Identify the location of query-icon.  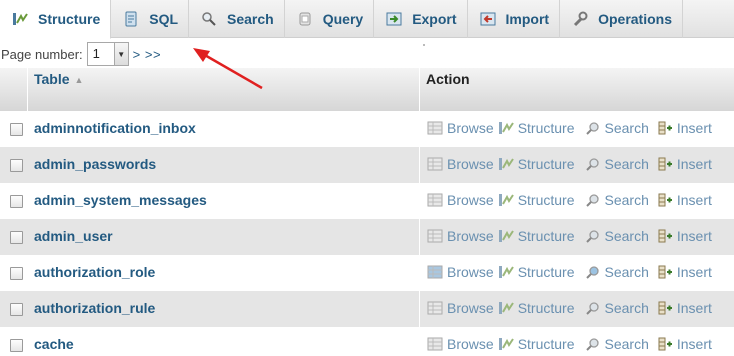
(305, 19).